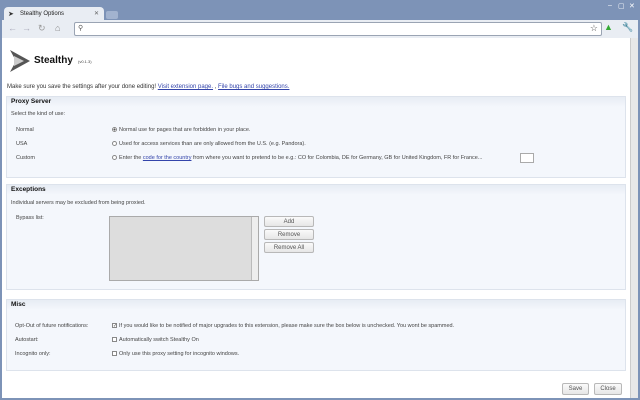 The width and height of the screenshot is (640, 400). Describe the element at coordinates (27, 340) in the screenshot. I see `setting-label: Autostart:` at that location.